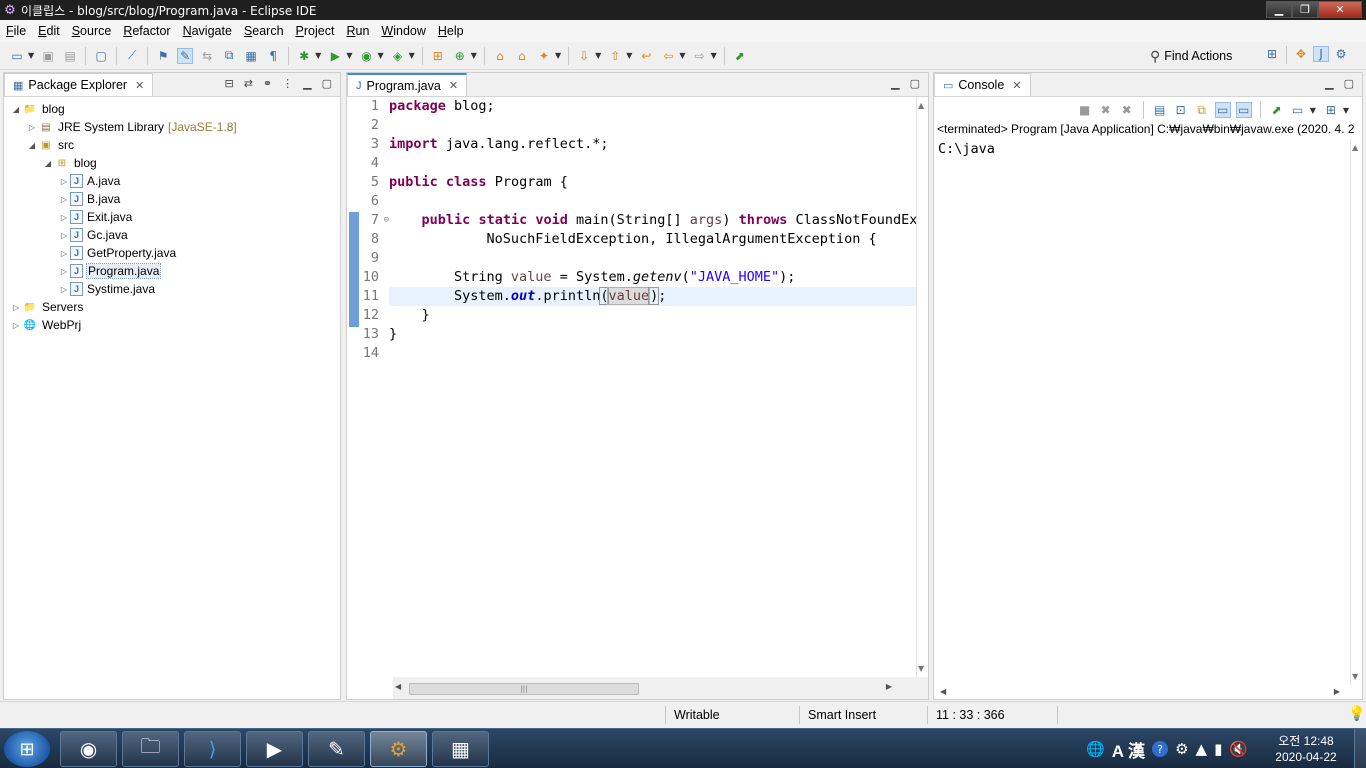 Image resolution: width=1366 pixels, height=768 pixels. Describe the element at coordinates (1298, 110) in the screenshot. I see `display-console-icon: ▭` at that location.